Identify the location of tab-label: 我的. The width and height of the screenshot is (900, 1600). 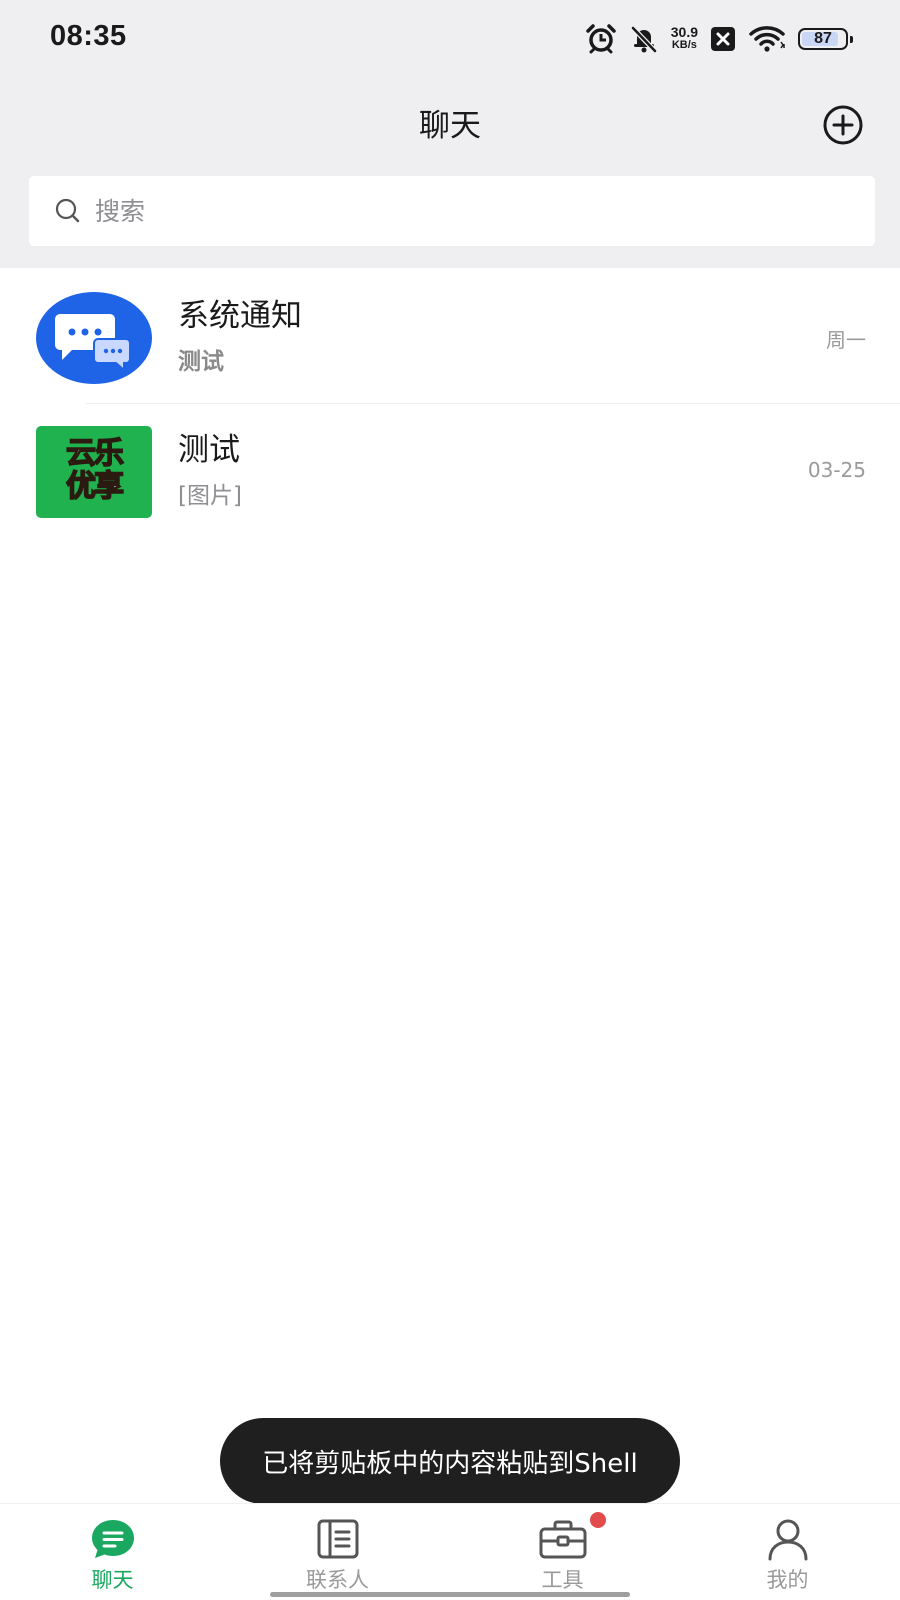
(787, 1580).